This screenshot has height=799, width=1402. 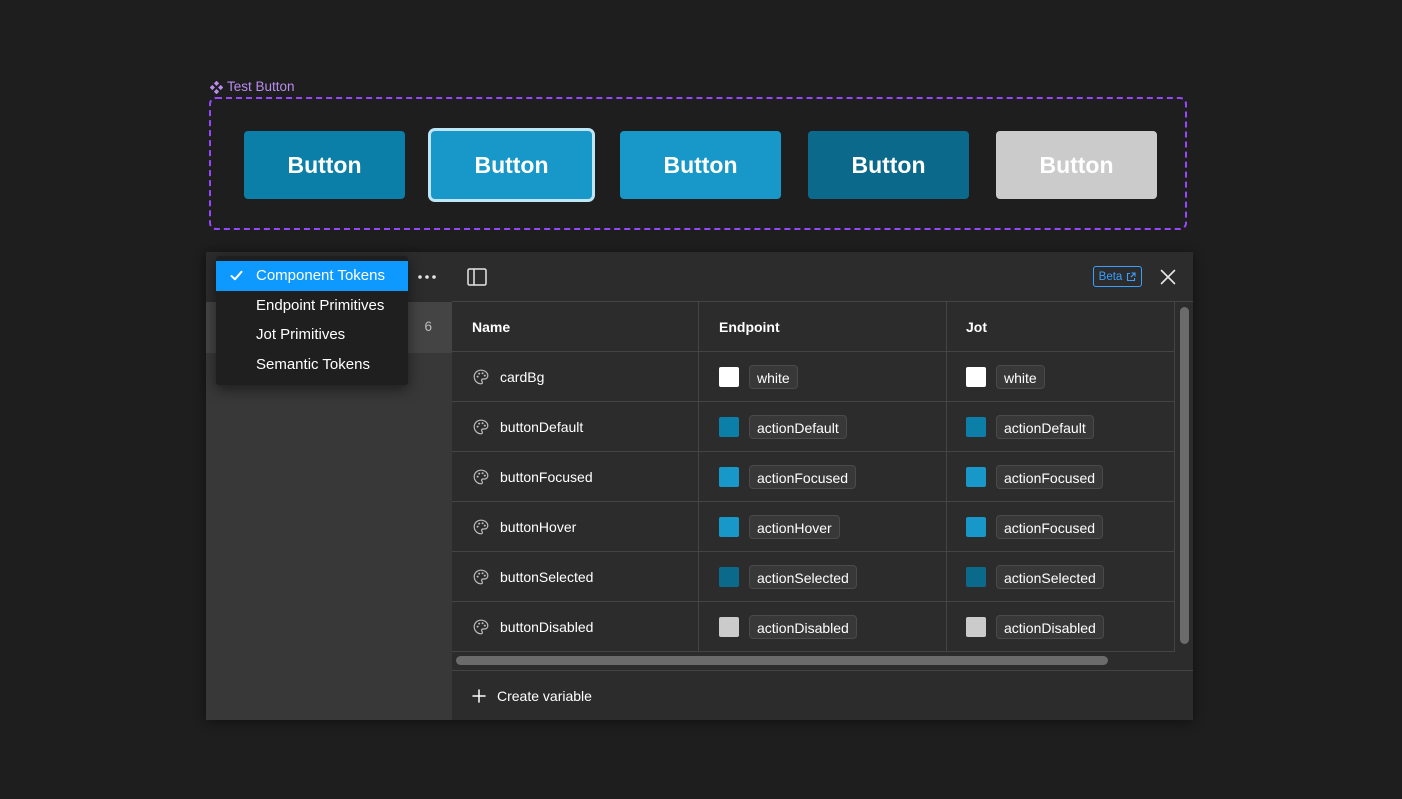 I want to click on jot-value-cell: white, so click(x=1061, y=377).